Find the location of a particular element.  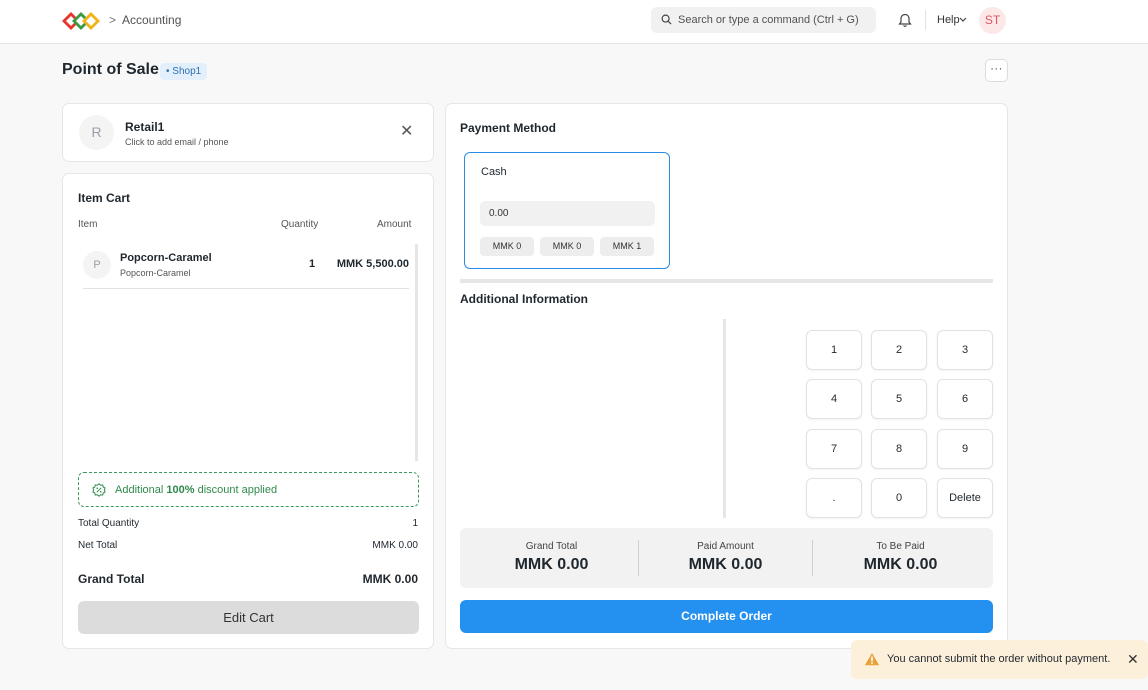

item-amount: MMK 5,500.00 is located at coordinates (372, 264).